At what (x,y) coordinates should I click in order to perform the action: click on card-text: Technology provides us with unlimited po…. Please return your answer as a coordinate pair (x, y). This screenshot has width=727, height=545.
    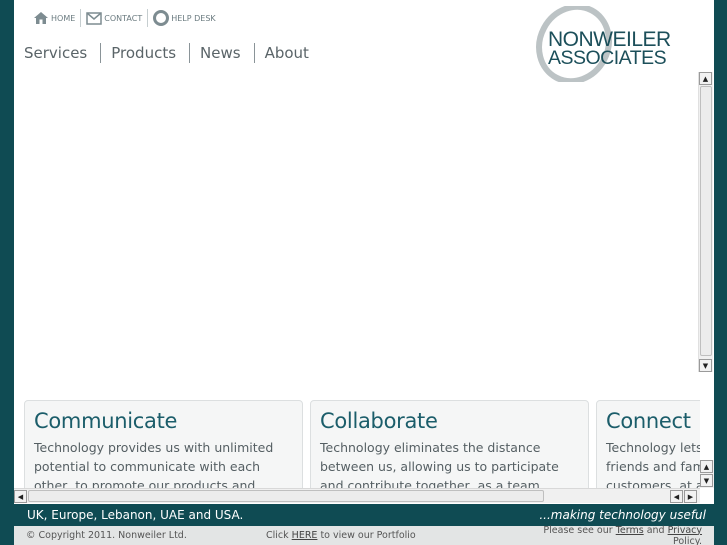
    Looking at the image, I should click on (154, 464).